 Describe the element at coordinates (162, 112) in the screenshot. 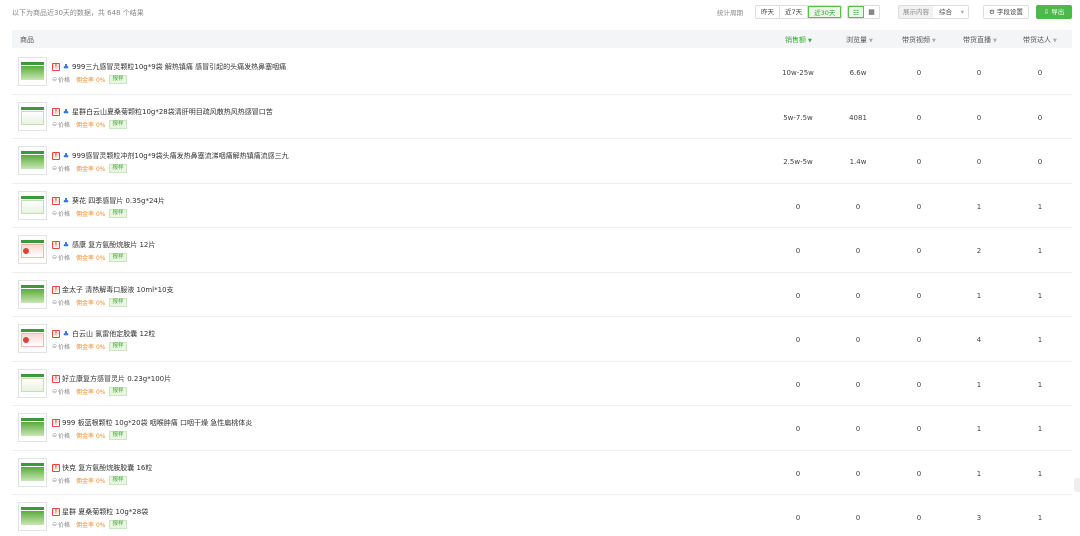

I see `product-title: Ⓑ ♣ 星群白云山夏桑菊颗粒10g*28袋清肝明目疏风散热风热感冒口苦` at that location.